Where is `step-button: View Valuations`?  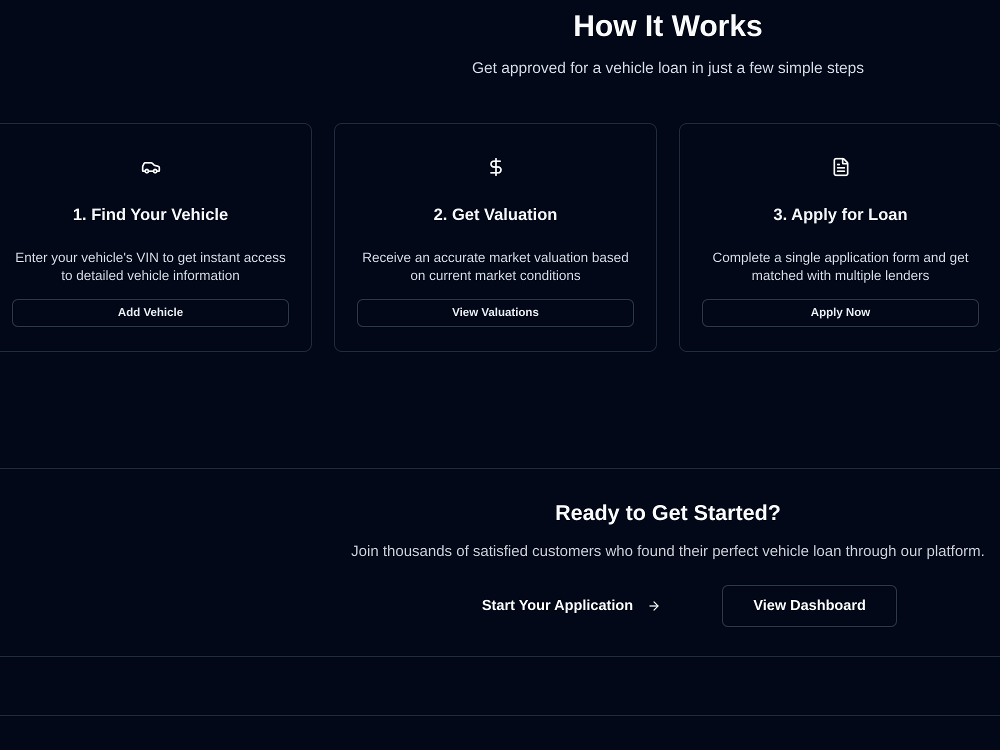
step-button: View Valuations is located at coordinates (495, 313).